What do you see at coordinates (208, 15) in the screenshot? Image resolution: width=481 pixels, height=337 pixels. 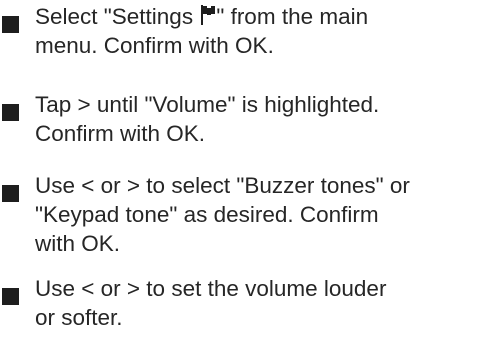 I see `settings-flag-icon` at bounding box center [208, 15].